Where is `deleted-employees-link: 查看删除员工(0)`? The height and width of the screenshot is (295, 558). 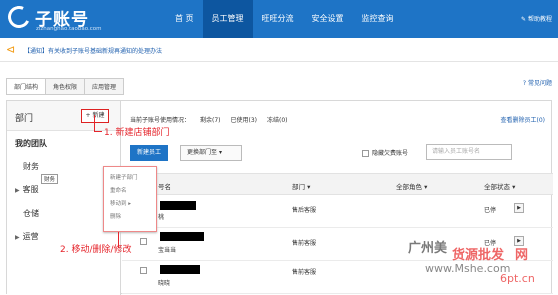
deleted-employees-link: 查看删除员工(0) is located at coordinates (523, 119).